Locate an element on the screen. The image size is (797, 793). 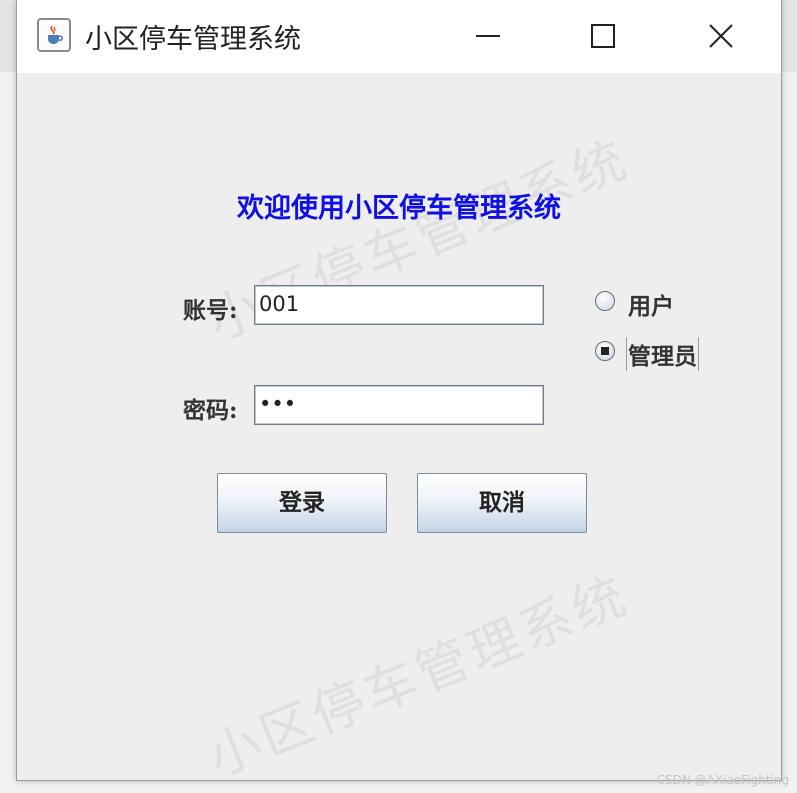
title-bar: 小区停车管理系统 is located at coordinates (399, 36).